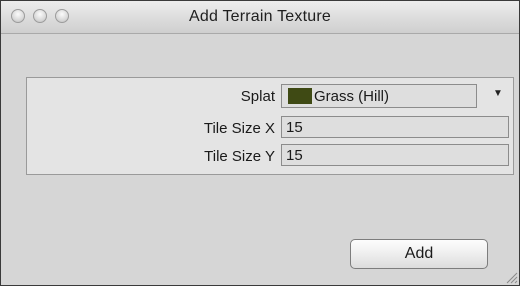 The image size is (520, 286). Describe the element at coordinates (419, 254) in the screenshot. I see `add-button: Add` at that location.